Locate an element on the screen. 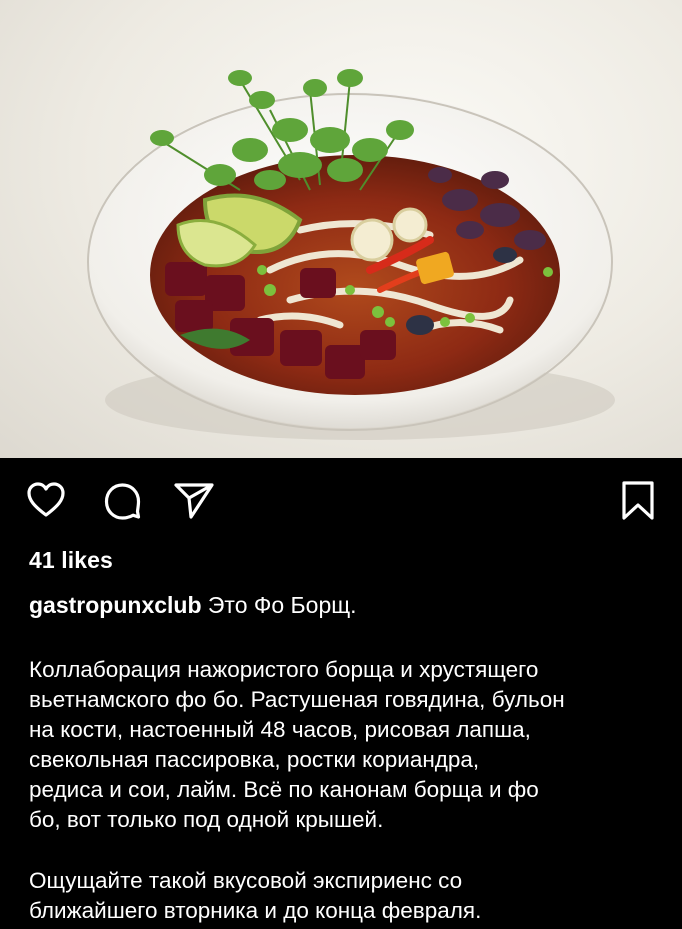 The height and width of the screenshot is (929, 682). caption-intro: Это Фо Борщ. is located at coordinates (279, 605).